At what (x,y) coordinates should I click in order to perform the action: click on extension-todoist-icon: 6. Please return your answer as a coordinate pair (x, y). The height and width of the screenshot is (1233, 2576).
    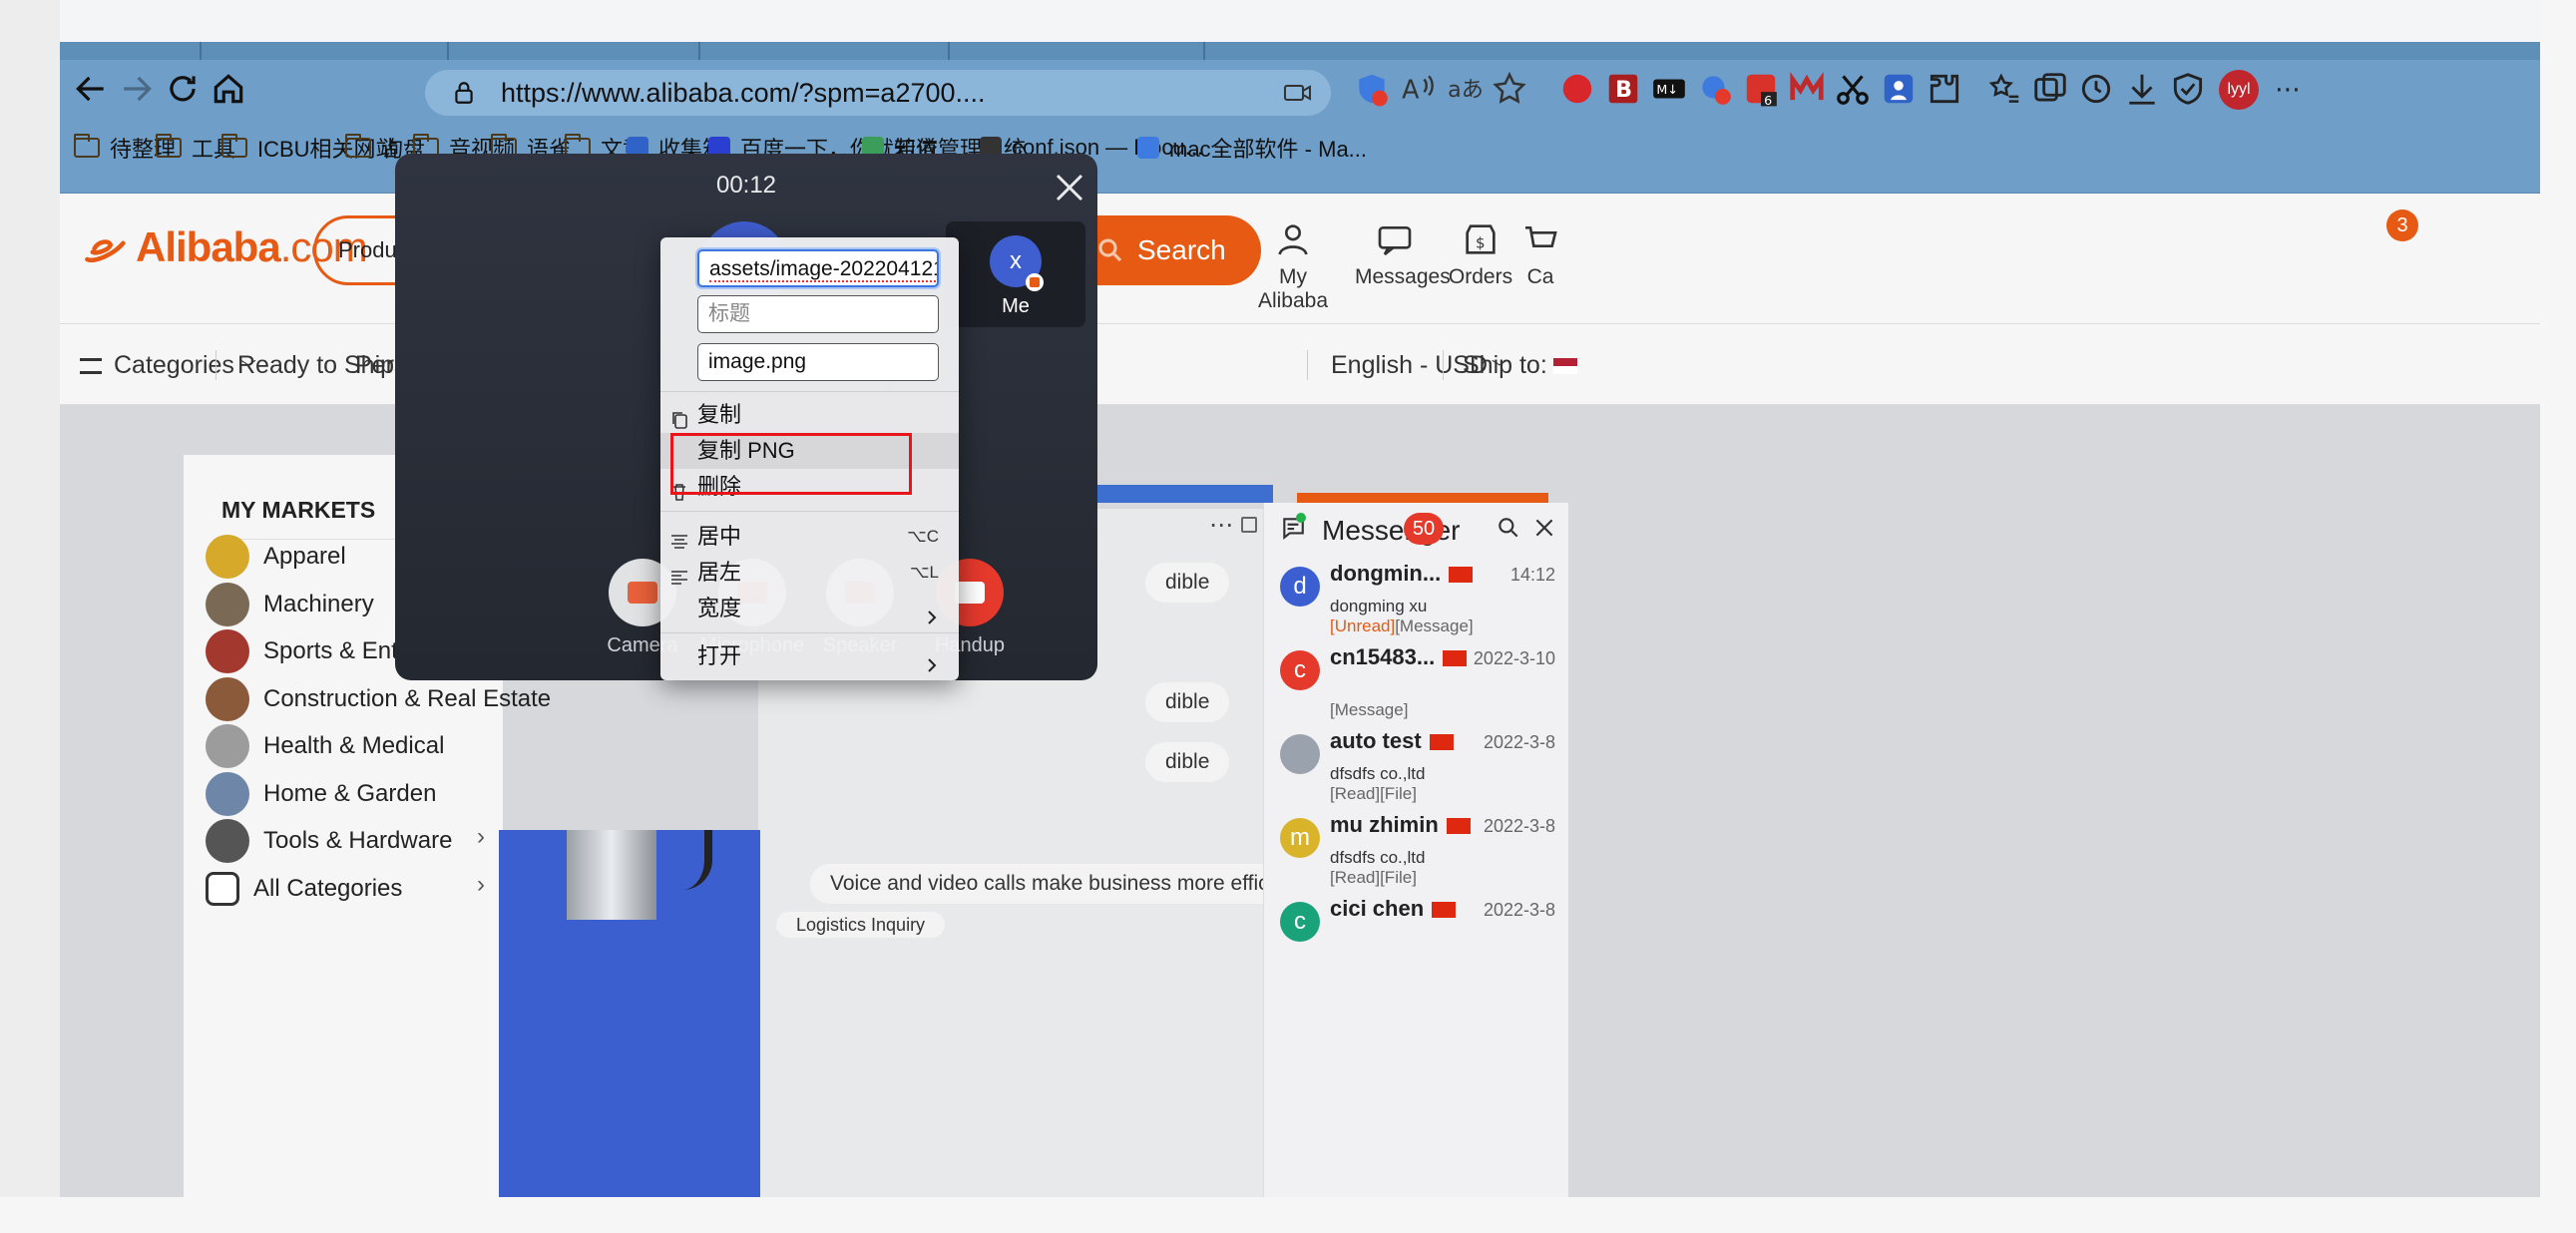
    Looking at the image, I should click on (1761, 89).